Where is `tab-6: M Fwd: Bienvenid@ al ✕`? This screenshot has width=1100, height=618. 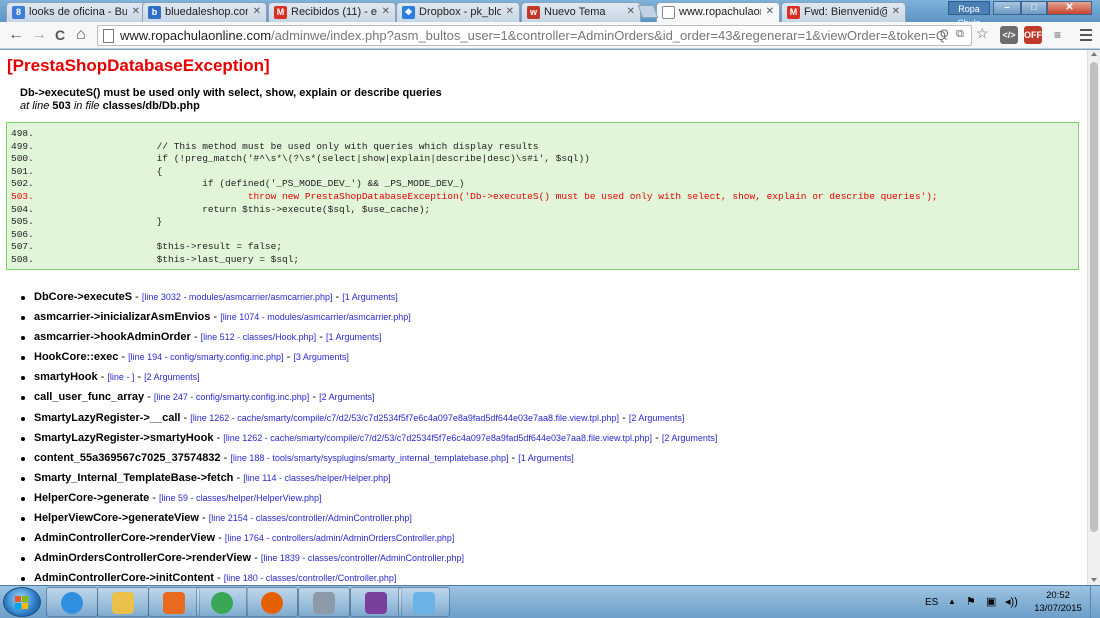
tab-6: M Fwd: Bienvenid@ al ✕ is located at coordinates (843, 12).